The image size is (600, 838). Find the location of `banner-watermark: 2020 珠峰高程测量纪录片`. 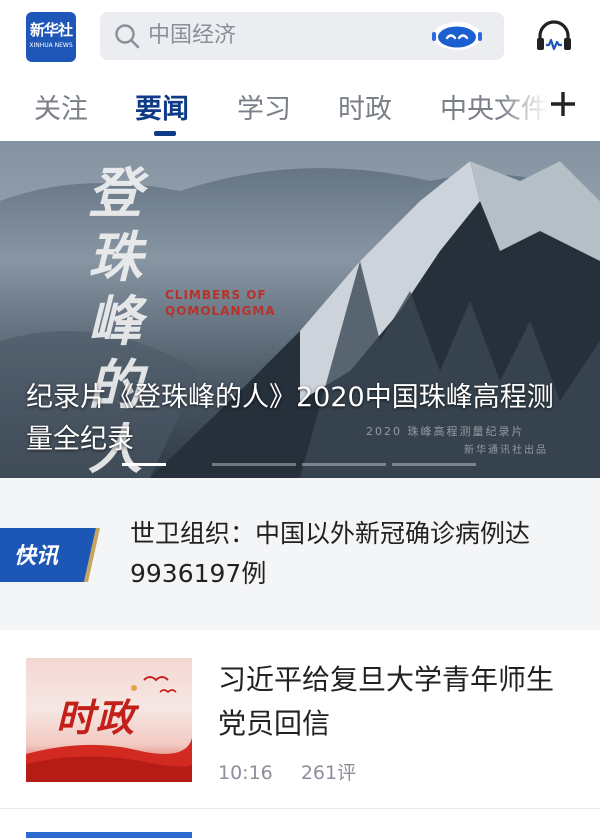

banner-watermark: 2020 珠峰高程测量纪录片 is located at coordinates (445, 431).